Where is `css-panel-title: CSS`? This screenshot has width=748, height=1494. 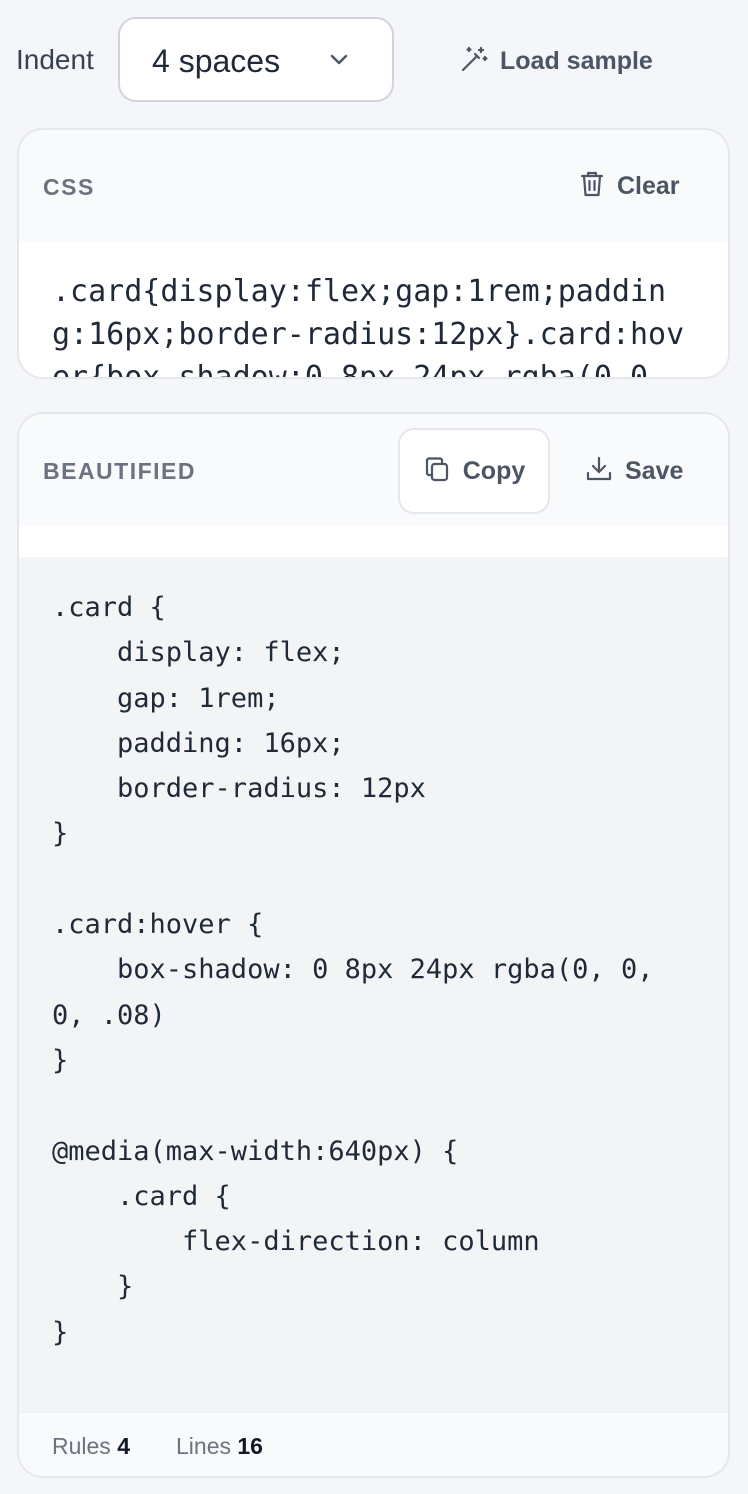
css-panel-title: CSS is located at coordinates (69, 187).